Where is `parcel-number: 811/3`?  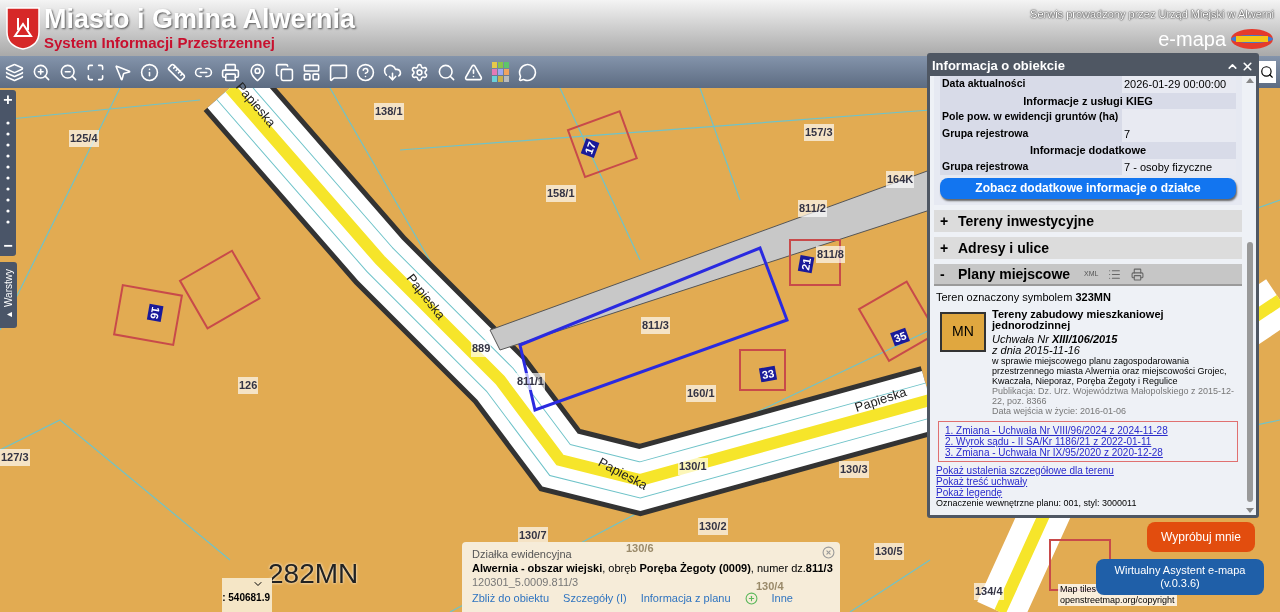 parcel-number: 811/3 is located at coordinates (655, 325).